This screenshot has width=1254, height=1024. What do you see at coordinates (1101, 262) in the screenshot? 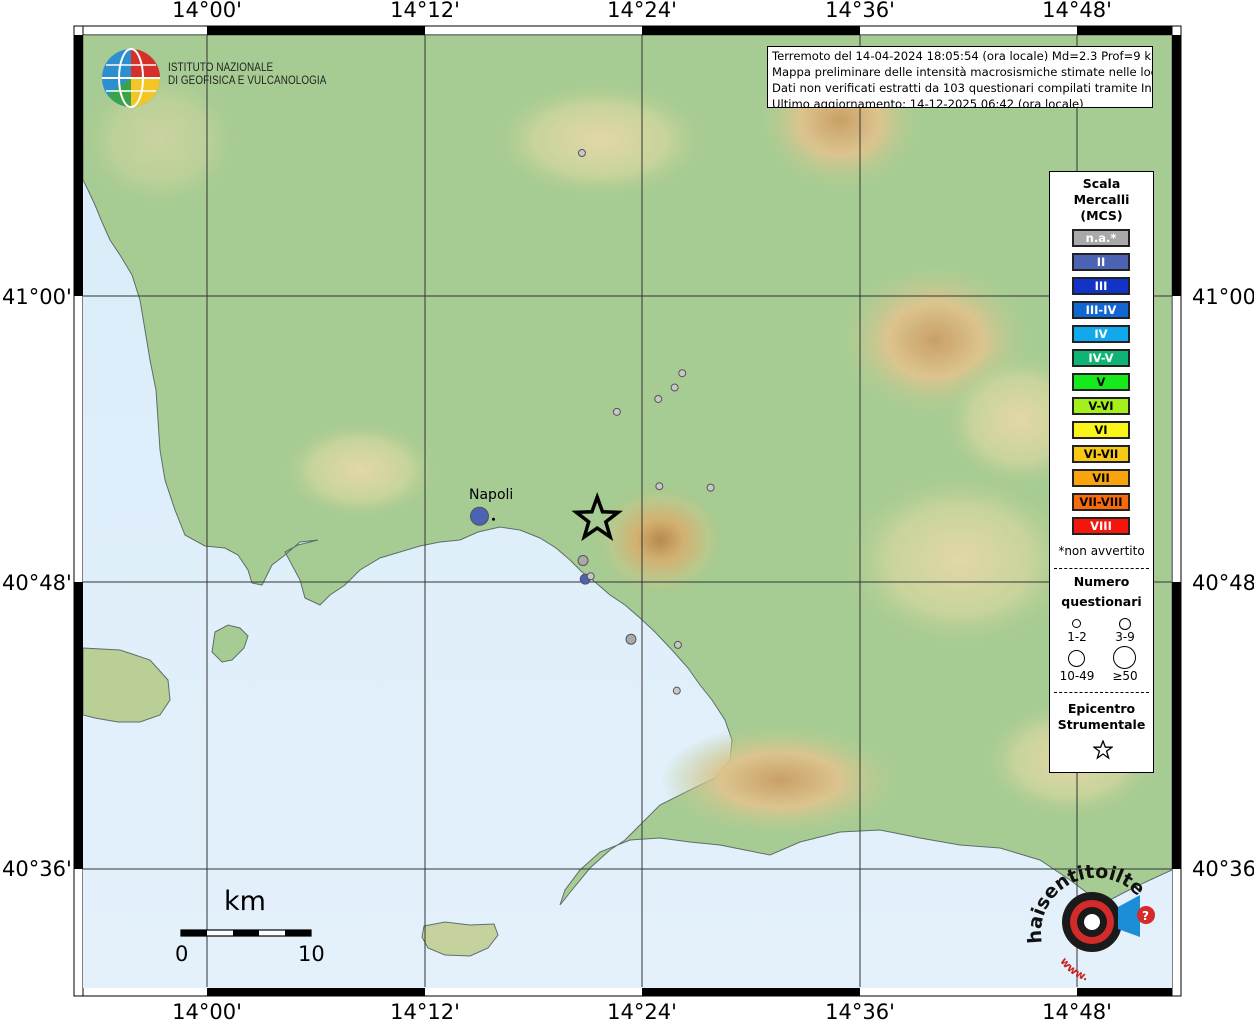
I see `mcs-class-swatch: II` at bounding box center [1101, 262].